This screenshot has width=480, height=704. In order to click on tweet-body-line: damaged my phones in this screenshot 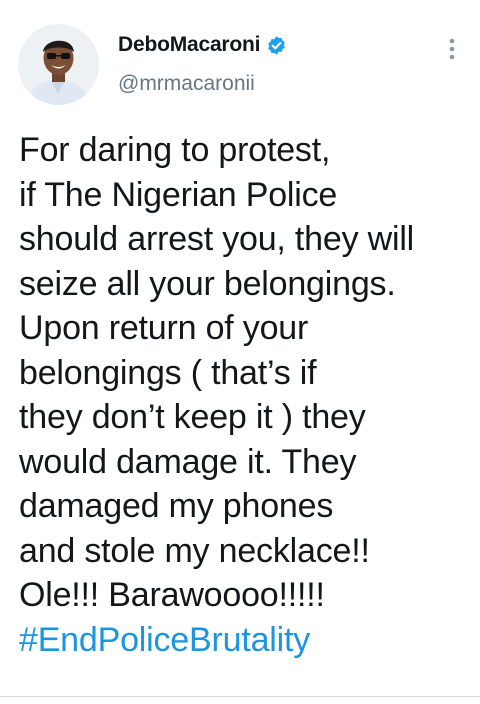, I will do `click(176, 506)`.